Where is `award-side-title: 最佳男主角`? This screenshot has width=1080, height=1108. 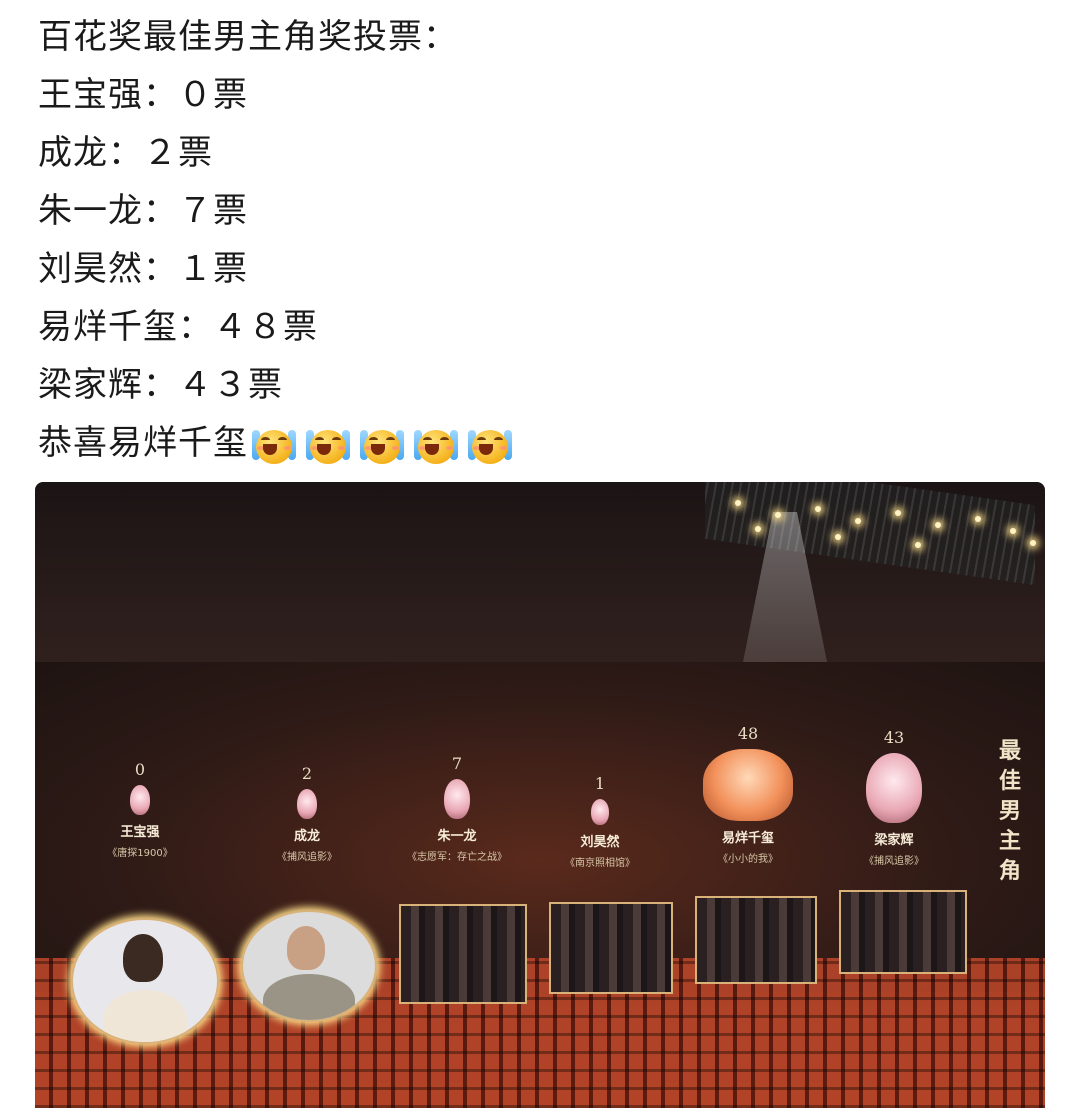
award-side-title: 最佳男主角 is located at coordinates (1009, 811).